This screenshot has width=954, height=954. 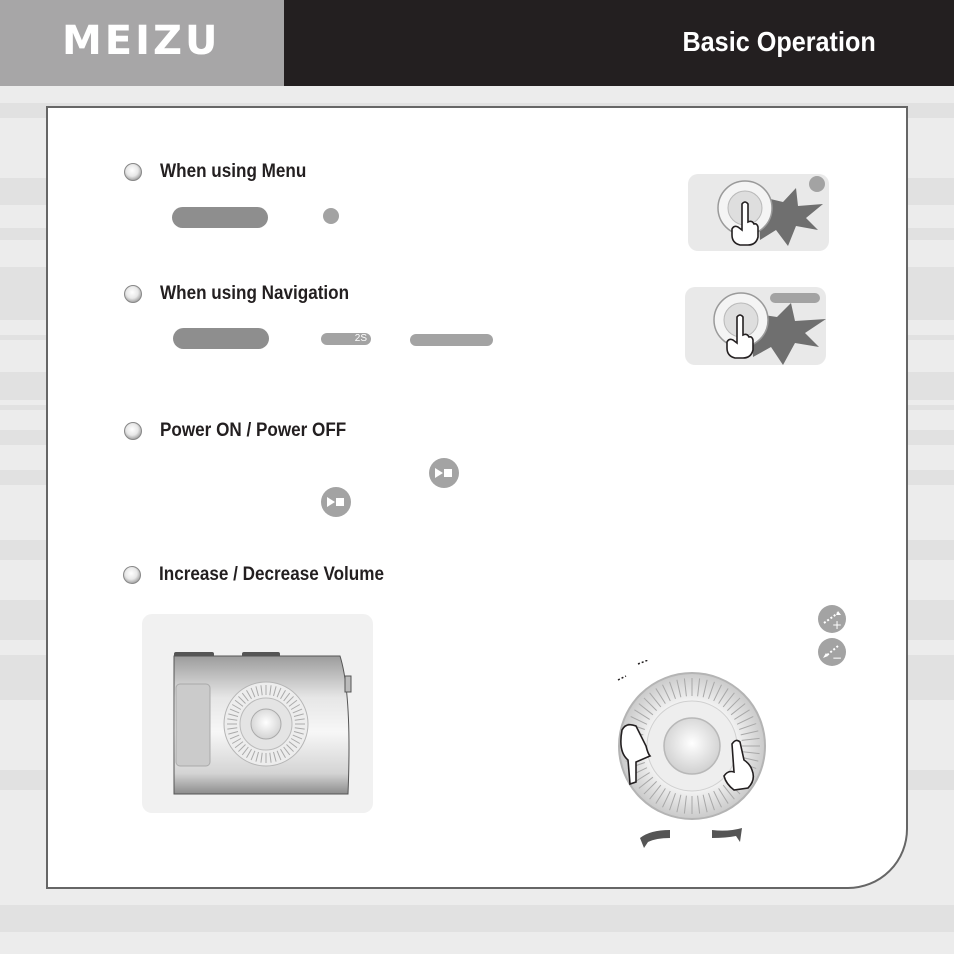 I want to click on meizu-logo: MEIZU, so click(x=141, y=41).